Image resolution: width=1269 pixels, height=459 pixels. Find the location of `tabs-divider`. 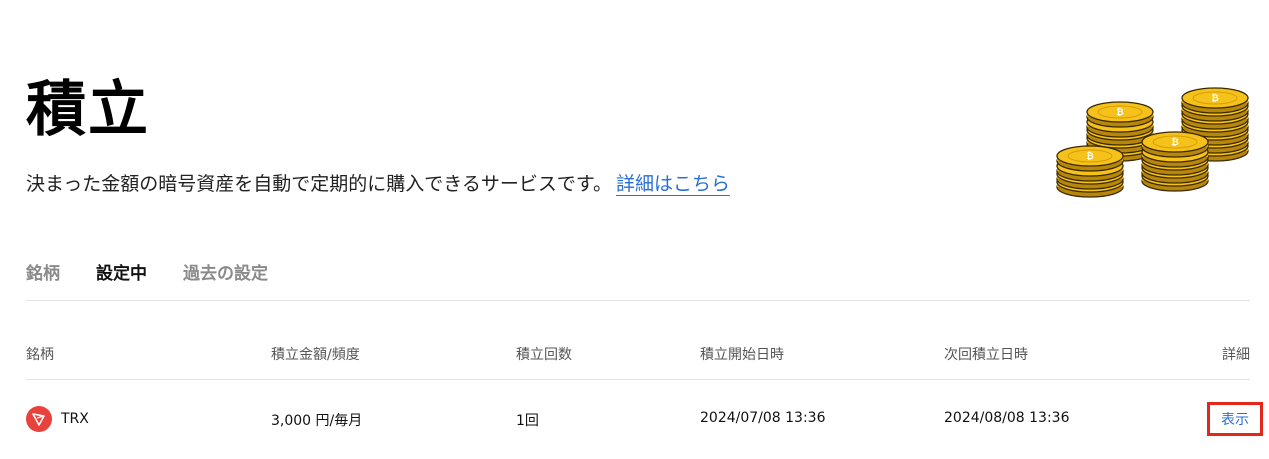

tabs-divider is located at coordinates (638, 300).